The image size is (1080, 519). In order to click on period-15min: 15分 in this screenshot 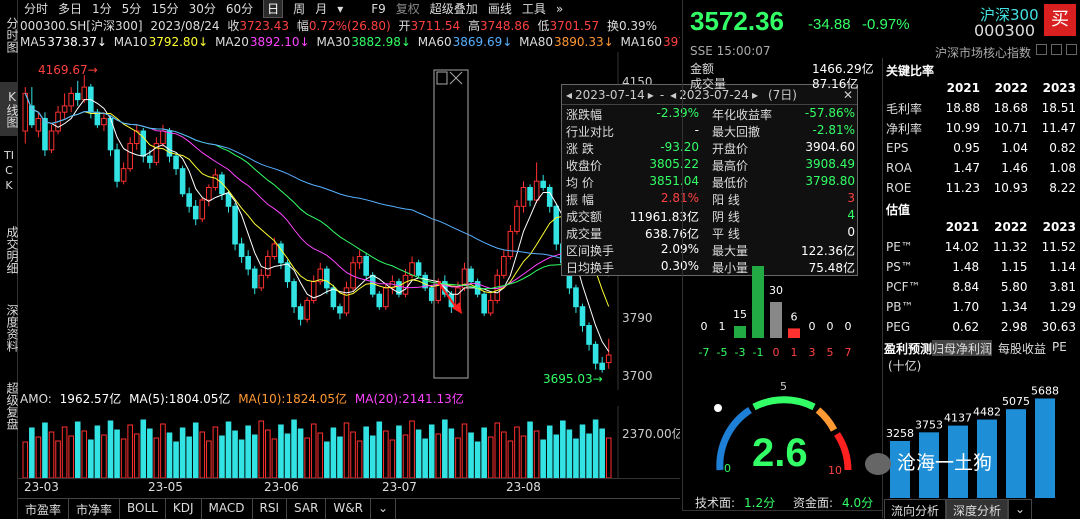, I will do `click(164, 8)`.